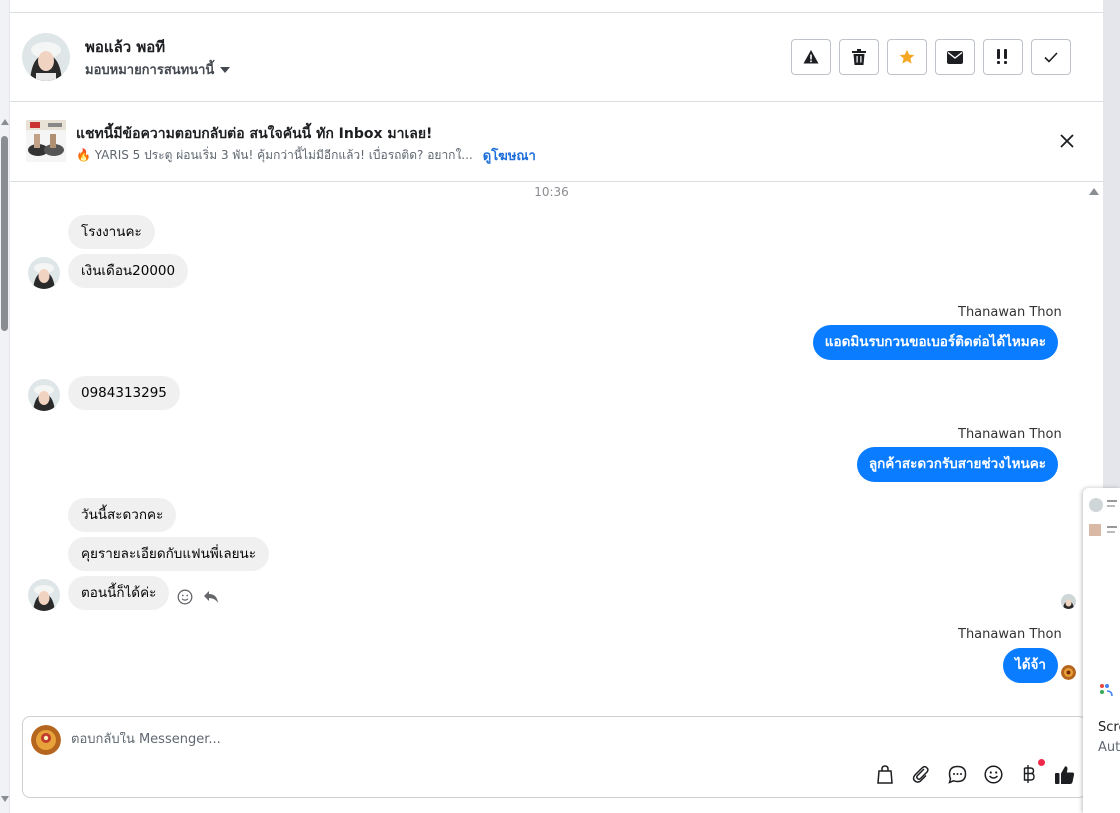 Image resolution: width=1120 pixels, height=813 pixels. I want to click on close-icon, so click(1067, 141).